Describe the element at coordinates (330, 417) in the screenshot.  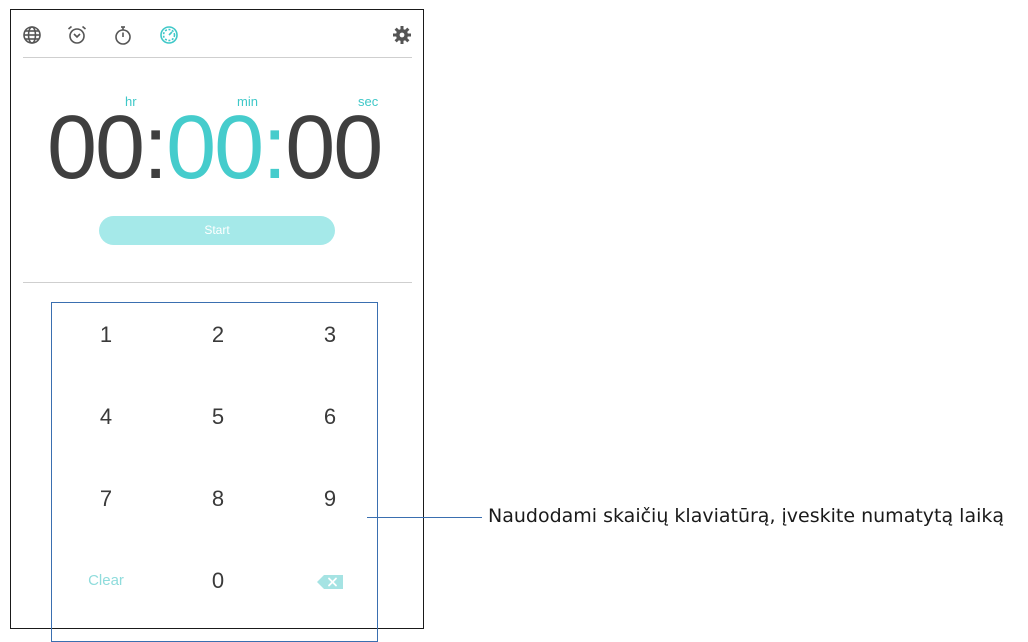
I see `key-6: 6` at that location.